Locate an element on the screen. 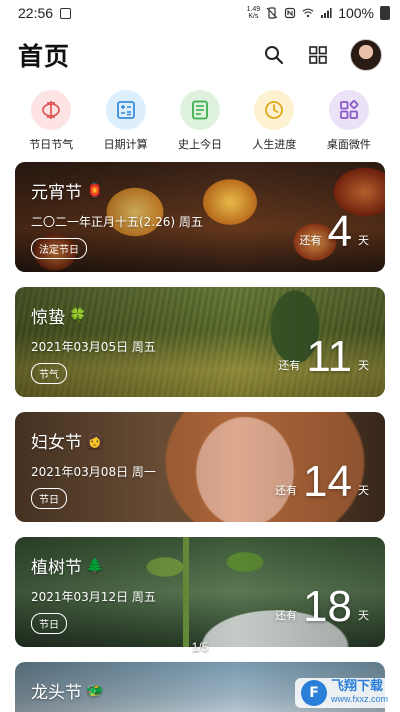 The height and width of the screenshot is (712, 400). net-speed: 1.49 K/s is located at coordinates (254, 13).